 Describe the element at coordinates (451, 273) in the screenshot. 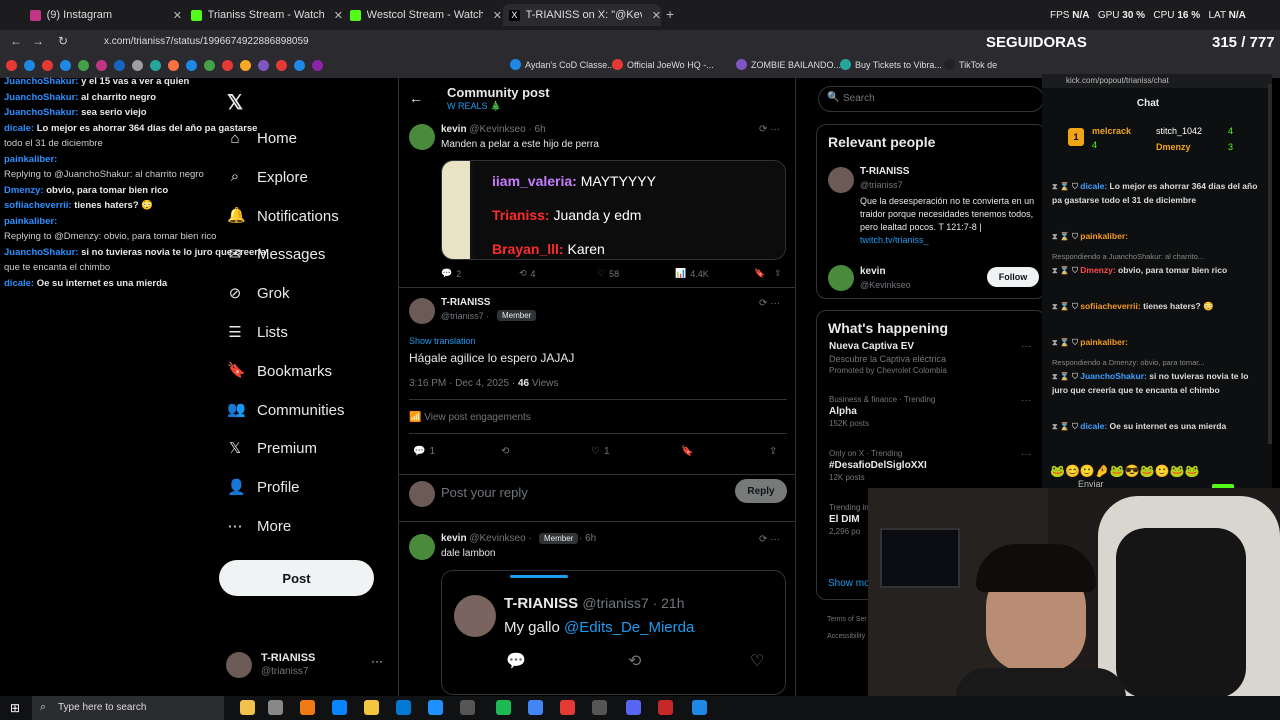

I see `reply-button: 💬 2` at that location.